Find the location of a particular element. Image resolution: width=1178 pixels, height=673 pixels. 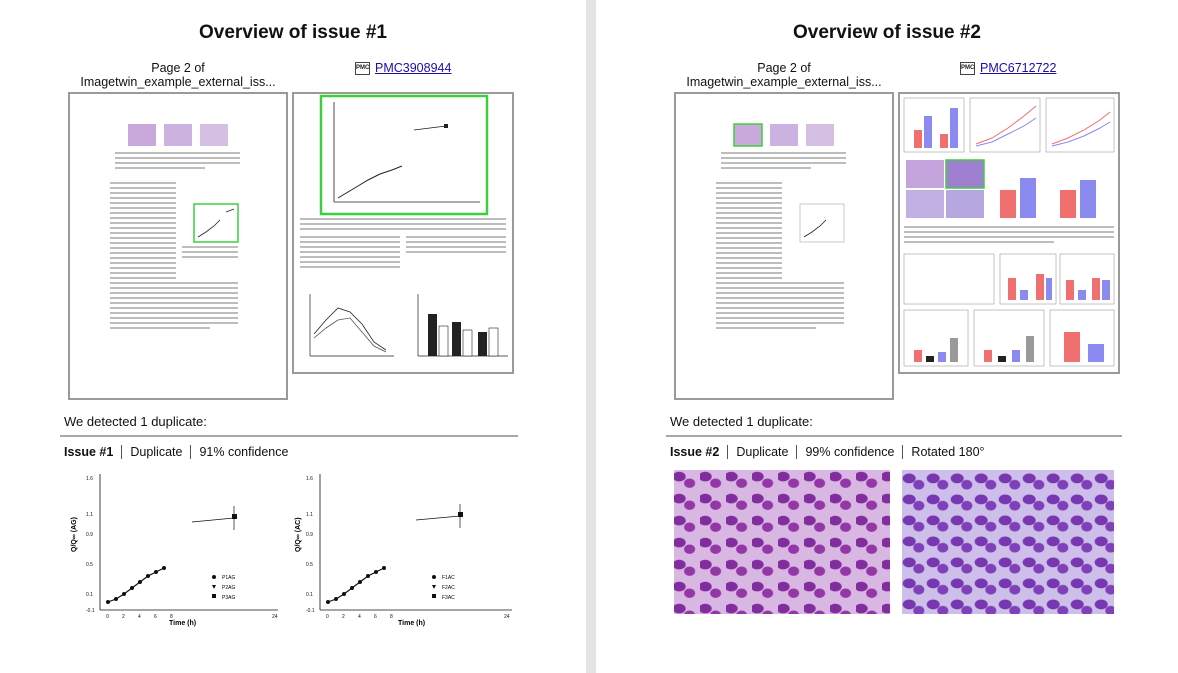

pmc-reference: PMC PMC3908944 is located at coordinates (403, 68).